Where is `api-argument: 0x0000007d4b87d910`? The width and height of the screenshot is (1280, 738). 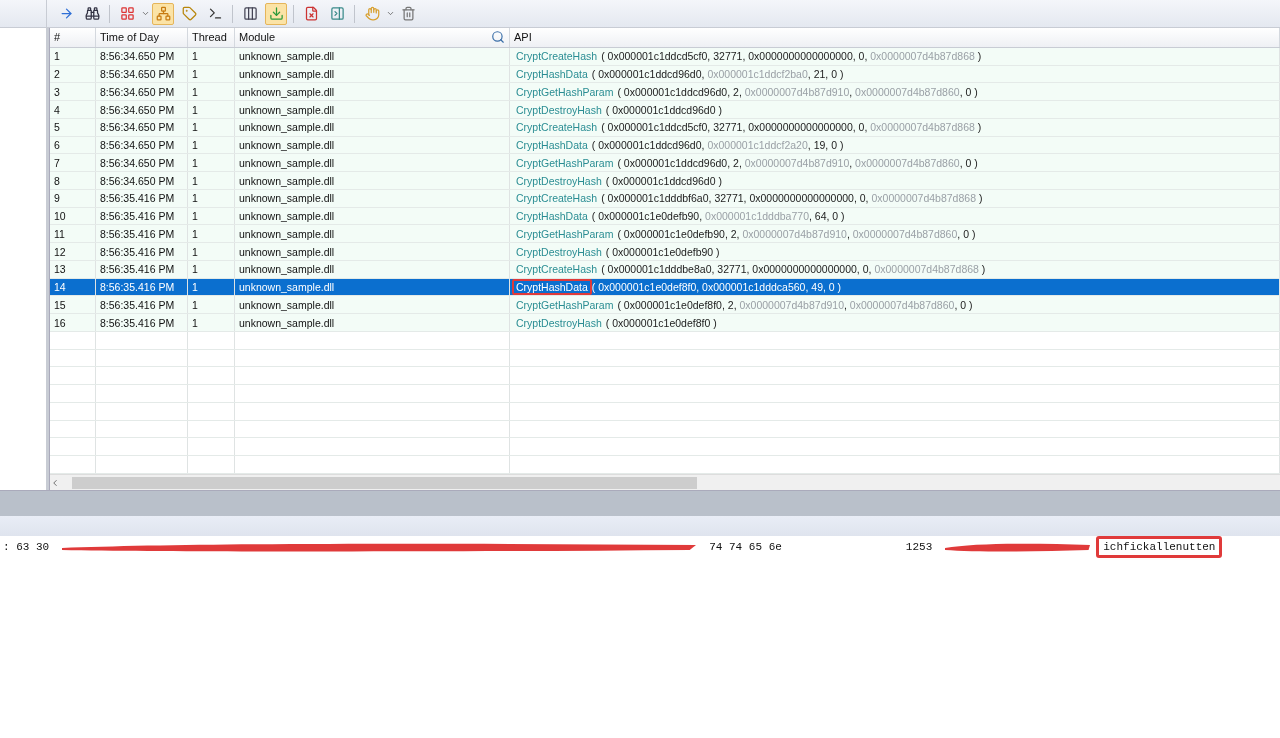 api-argument: 0x0000007d4b87d910 is located at coordinates (794, 233).